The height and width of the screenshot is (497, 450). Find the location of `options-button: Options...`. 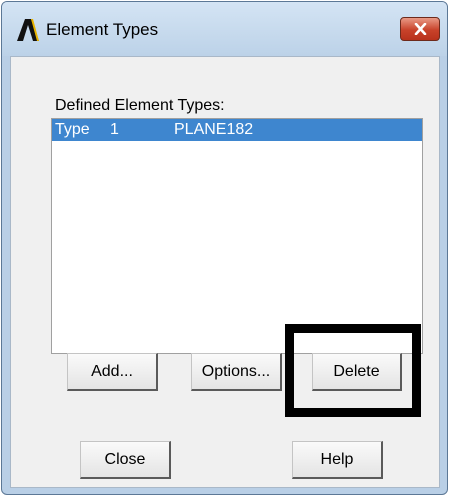

options-button: Options... is located at coordinates (236, 372).